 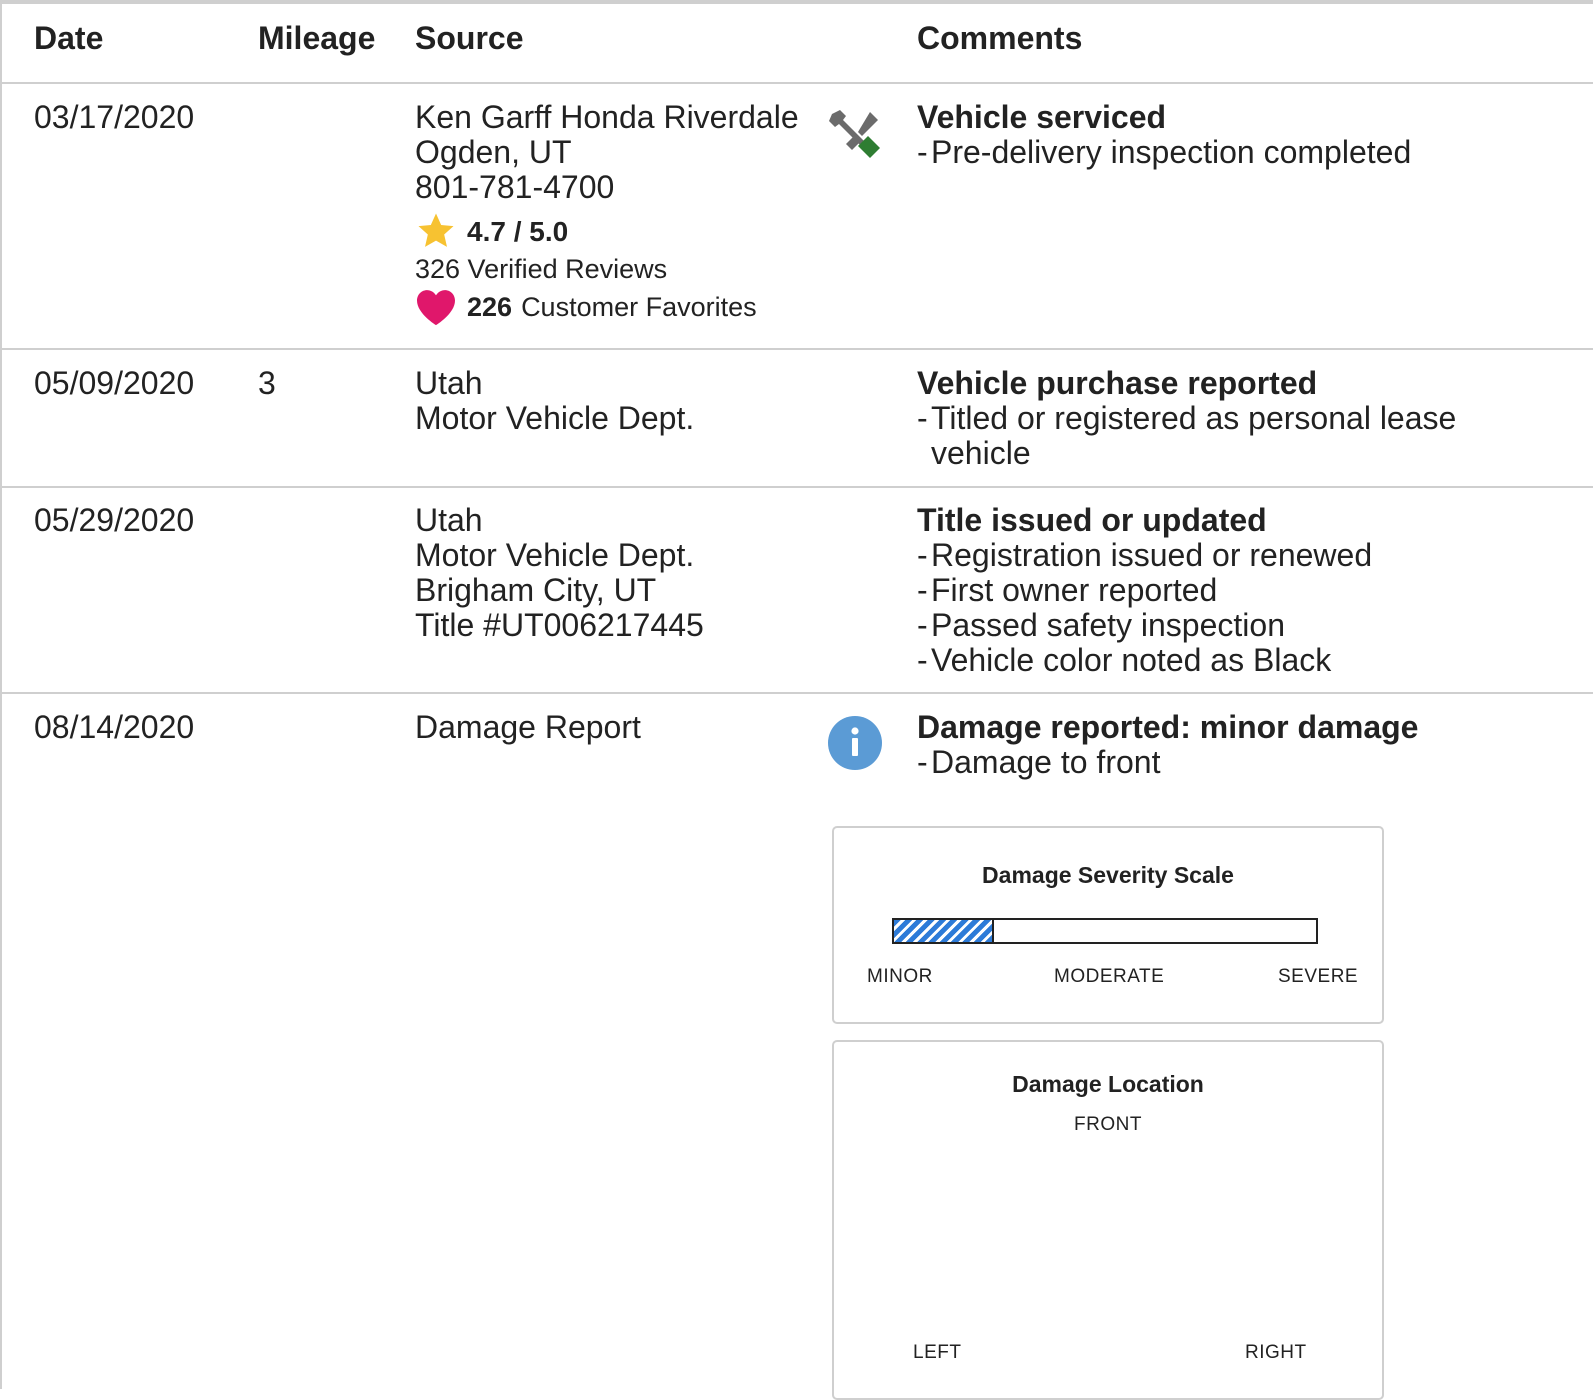 What do you see at coordinates (1105, 931) in the screenshot?
I see `severity-track` at bounding box center [1105, 931].